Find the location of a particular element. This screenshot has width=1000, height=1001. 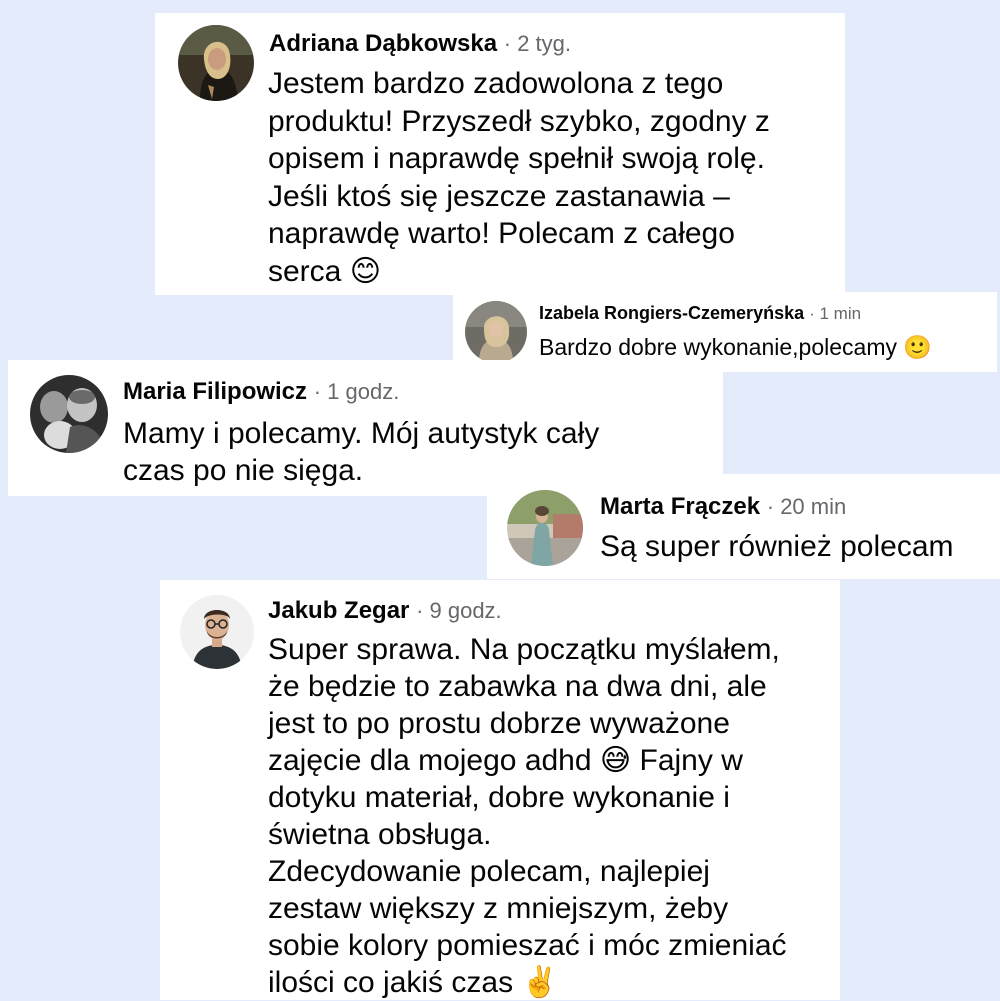

comment-header: Adriana Dąbkowska · 2 tyg. is located at coordinates (420, 44).